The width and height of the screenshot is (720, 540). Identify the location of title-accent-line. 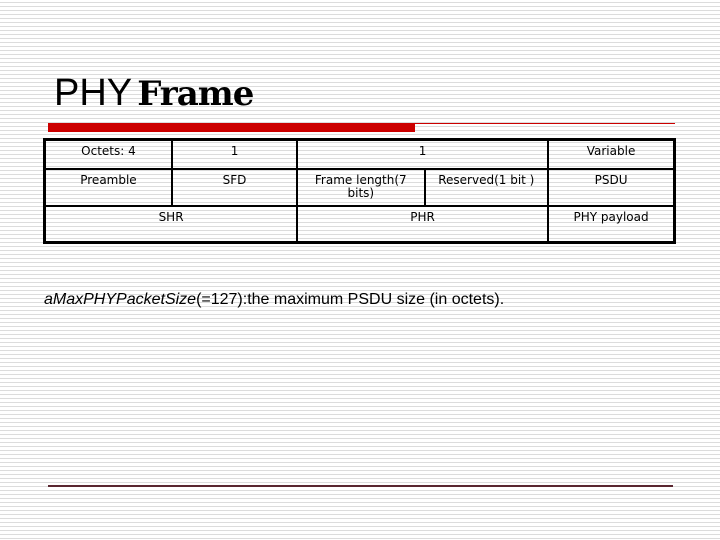
(545, 123).